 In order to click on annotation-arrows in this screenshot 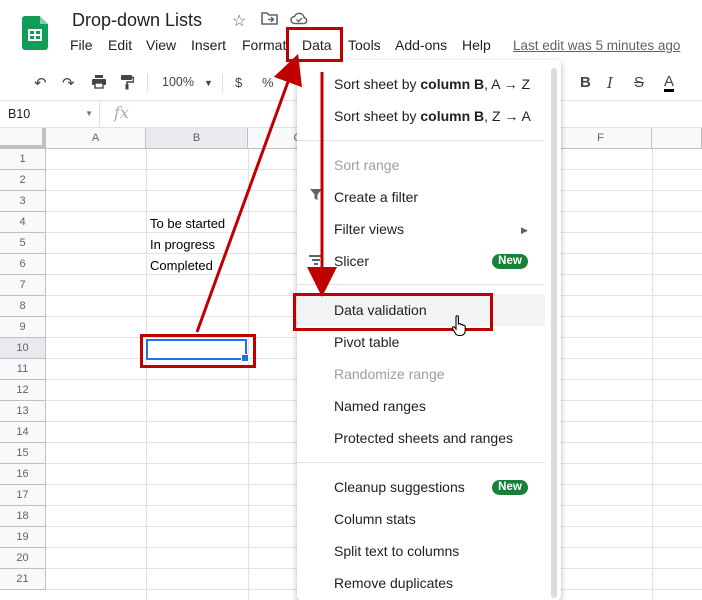, I will do `click(266, 193)`.